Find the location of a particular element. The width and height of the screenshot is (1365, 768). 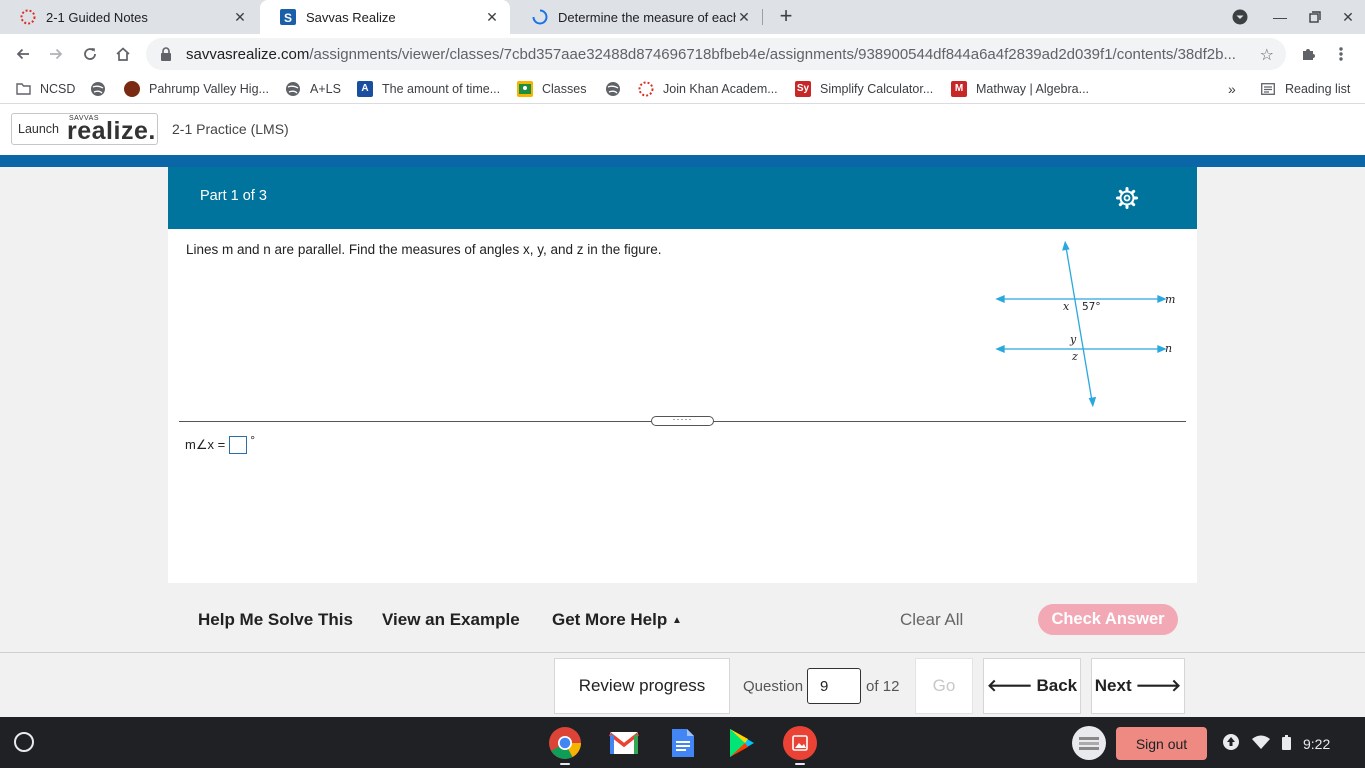

lock-icon is located at coordinates (167, 54).